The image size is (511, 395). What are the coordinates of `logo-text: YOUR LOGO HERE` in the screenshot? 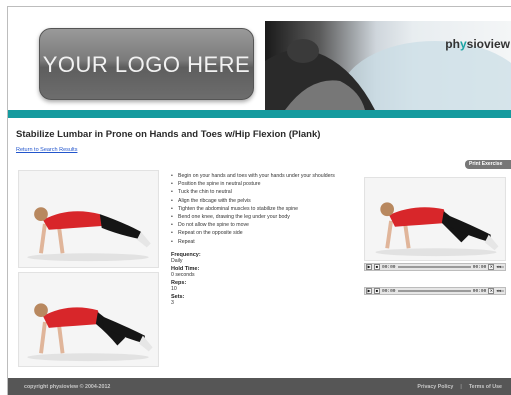 It's located at (146, 64).